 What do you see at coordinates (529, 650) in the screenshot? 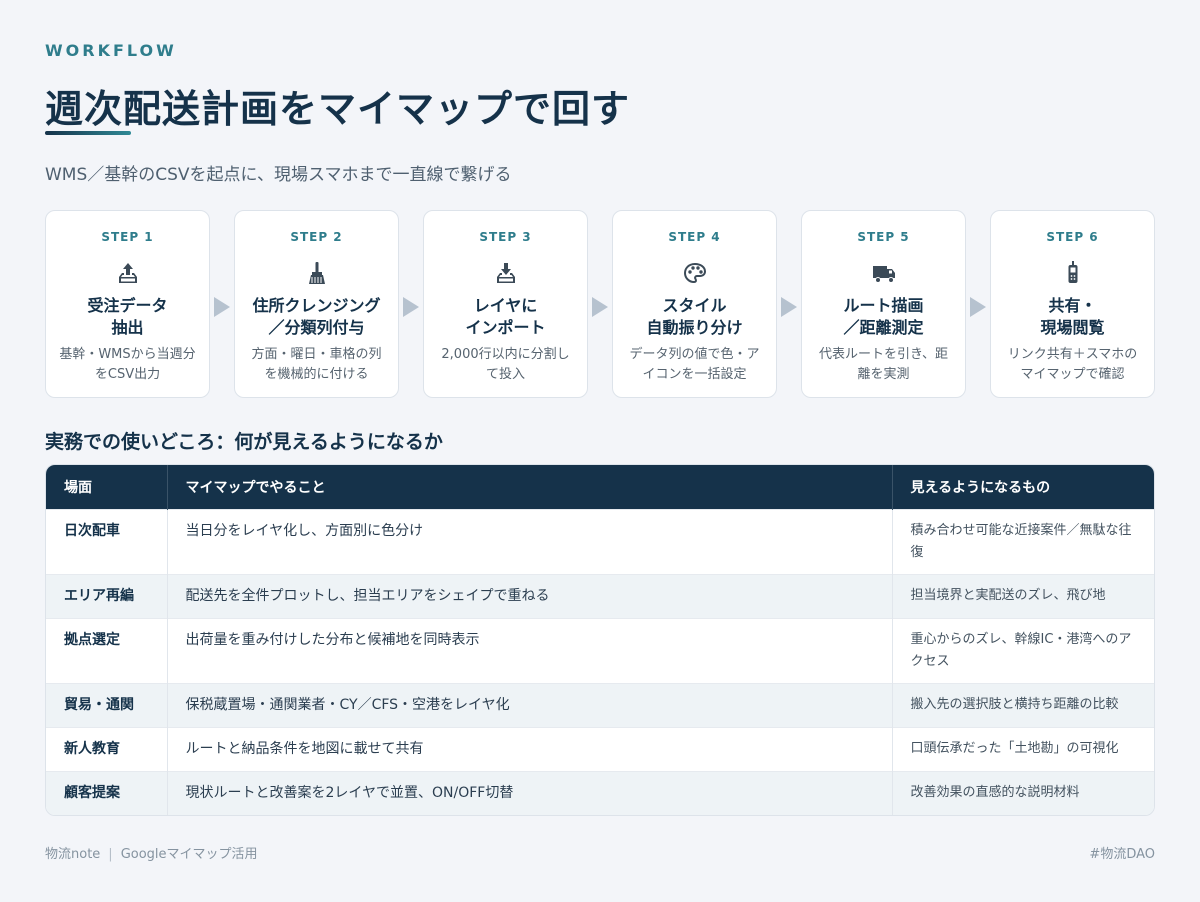
I see `cell-action: 出荷量を重み付けした分布と候補地を同時表示` at bounding box center [529, 650].